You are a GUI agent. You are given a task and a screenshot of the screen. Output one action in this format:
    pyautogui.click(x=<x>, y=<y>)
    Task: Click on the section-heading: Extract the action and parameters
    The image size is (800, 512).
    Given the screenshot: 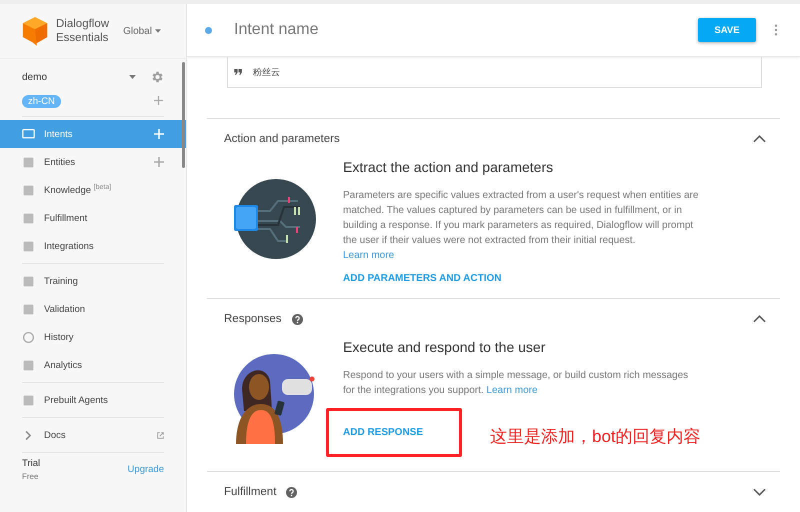 What is the action you would take?
    pyautogui.click(x=448, y=167)
    